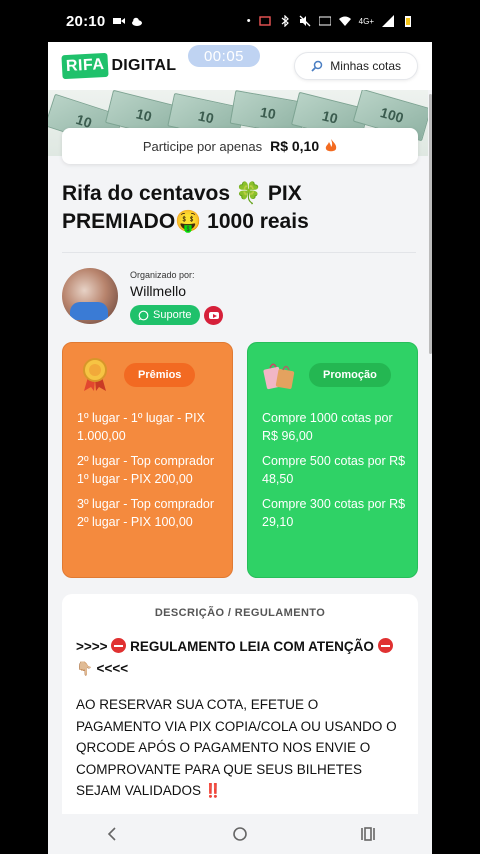 Image resolution: width=480 pixels, height=854 pixels. I want to click on support-label: Suporte, so click(172, 315).